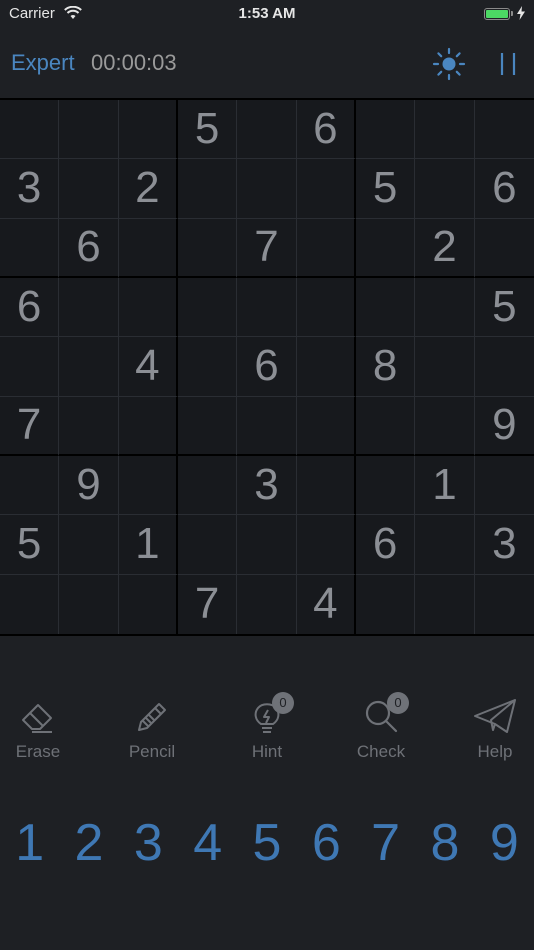 The height and width of the screenshot is (950, 534). I want to click on difficulty-label: Expert, so click(43, 63).